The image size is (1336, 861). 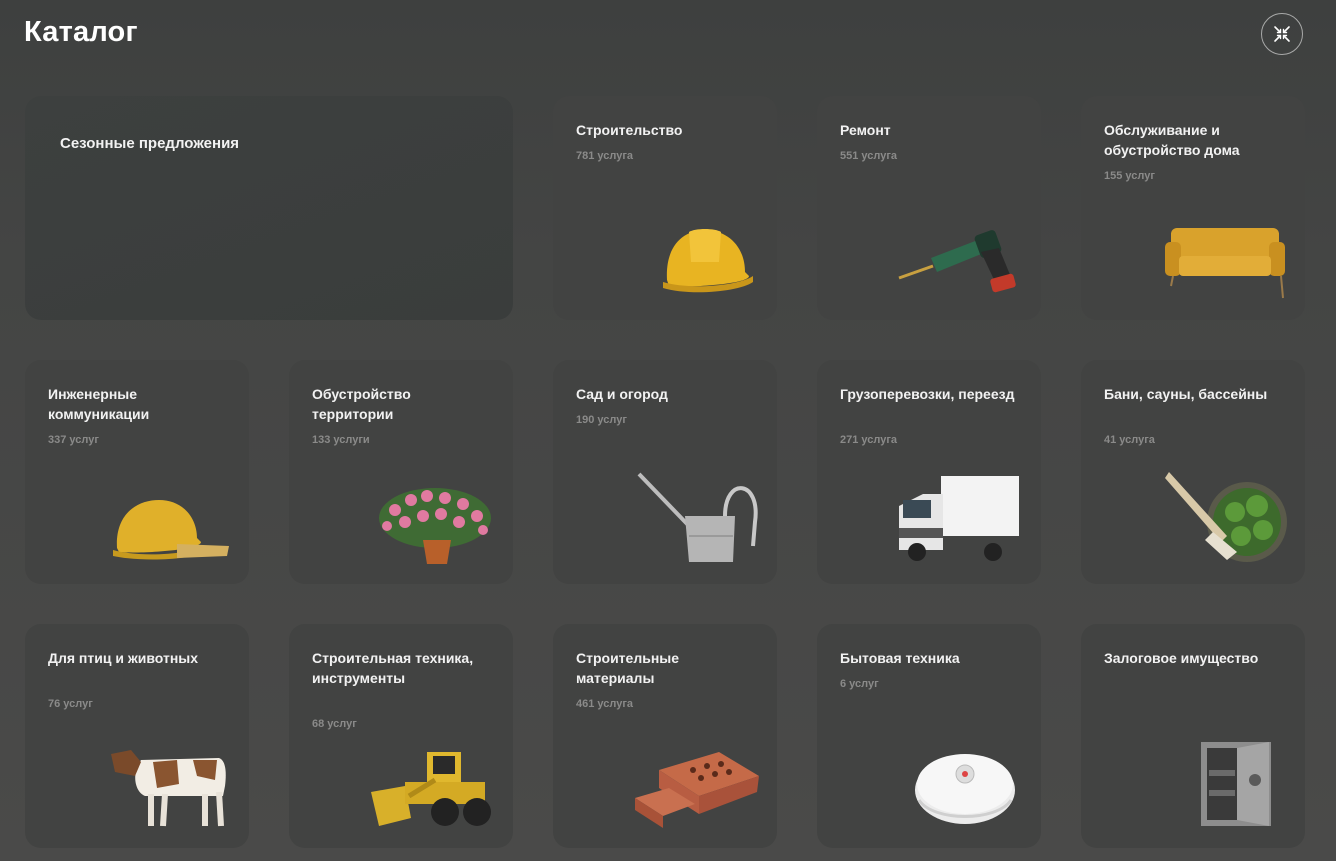 What do you see at coordinates (1172, 140) in the screenshot?
I see `card-title: Обслуживание и обустройство дома` at bounding box center [1172, 140].